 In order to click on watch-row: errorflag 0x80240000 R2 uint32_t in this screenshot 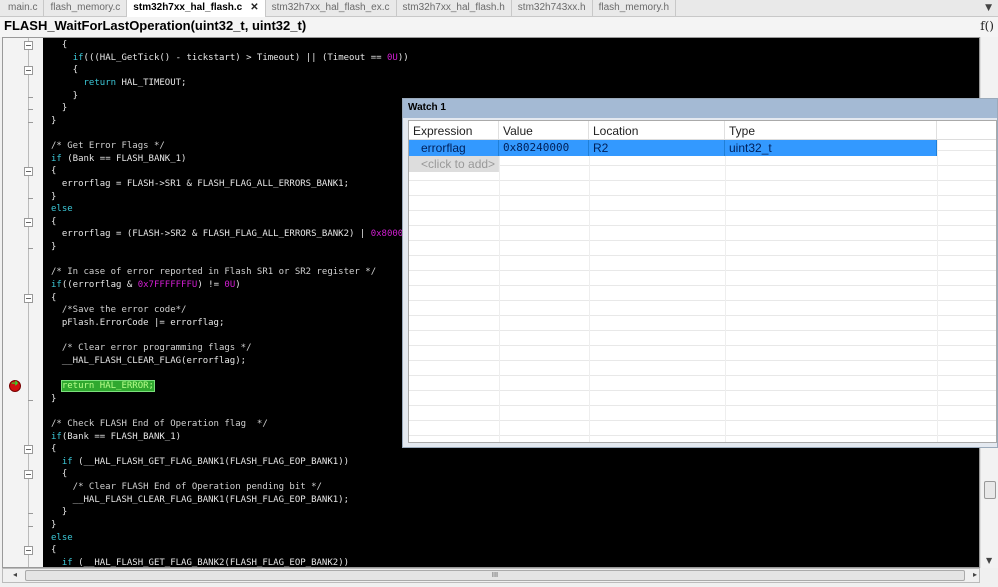, I will do `click(673, 148)`.